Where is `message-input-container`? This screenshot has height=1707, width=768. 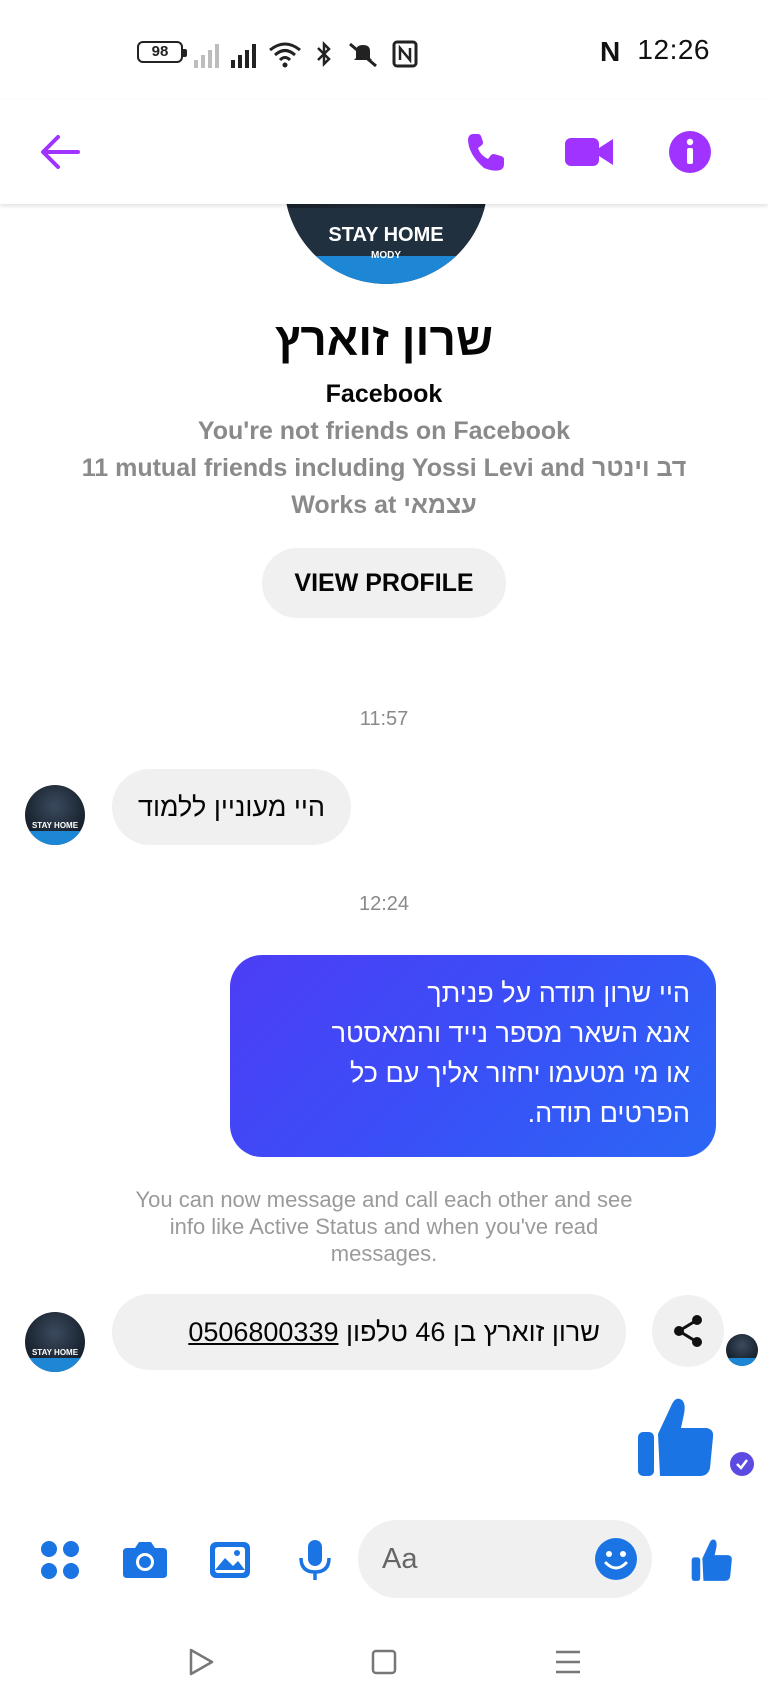 message-input-container is located at coordinates (505, 1559).